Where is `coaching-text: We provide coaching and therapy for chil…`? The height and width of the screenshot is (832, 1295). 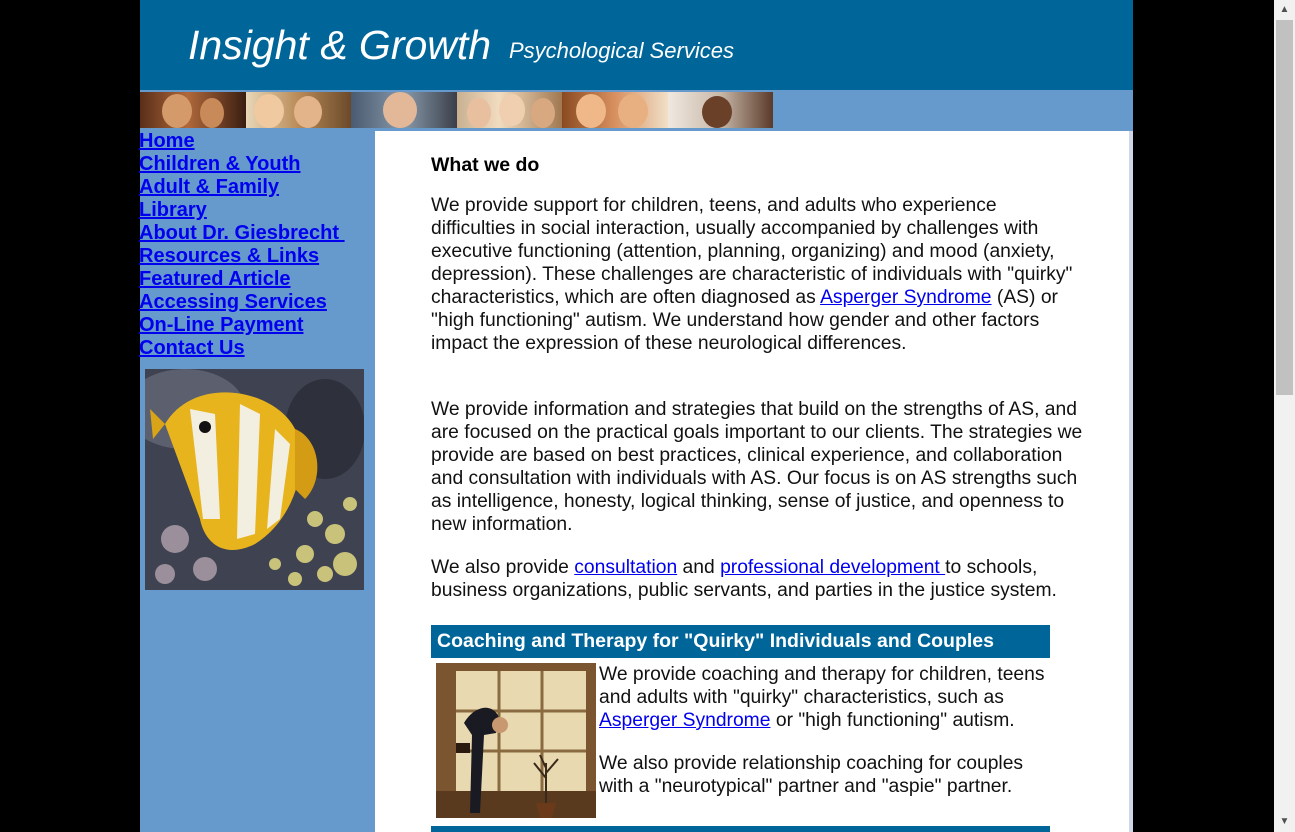
coaching-text: We provide coaching and therapy for chil… is located at coordinates (824, 730).